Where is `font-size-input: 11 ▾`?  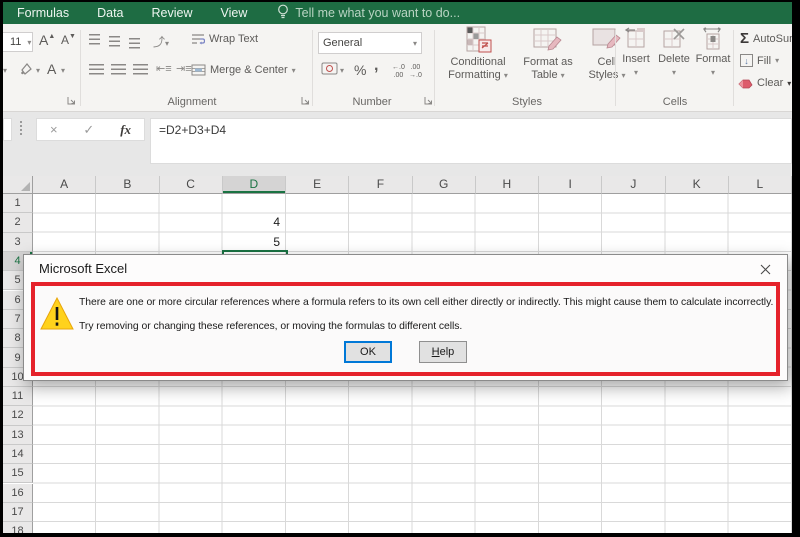 font-size-input: 11 ▾ is located at coordinates (18, 42).